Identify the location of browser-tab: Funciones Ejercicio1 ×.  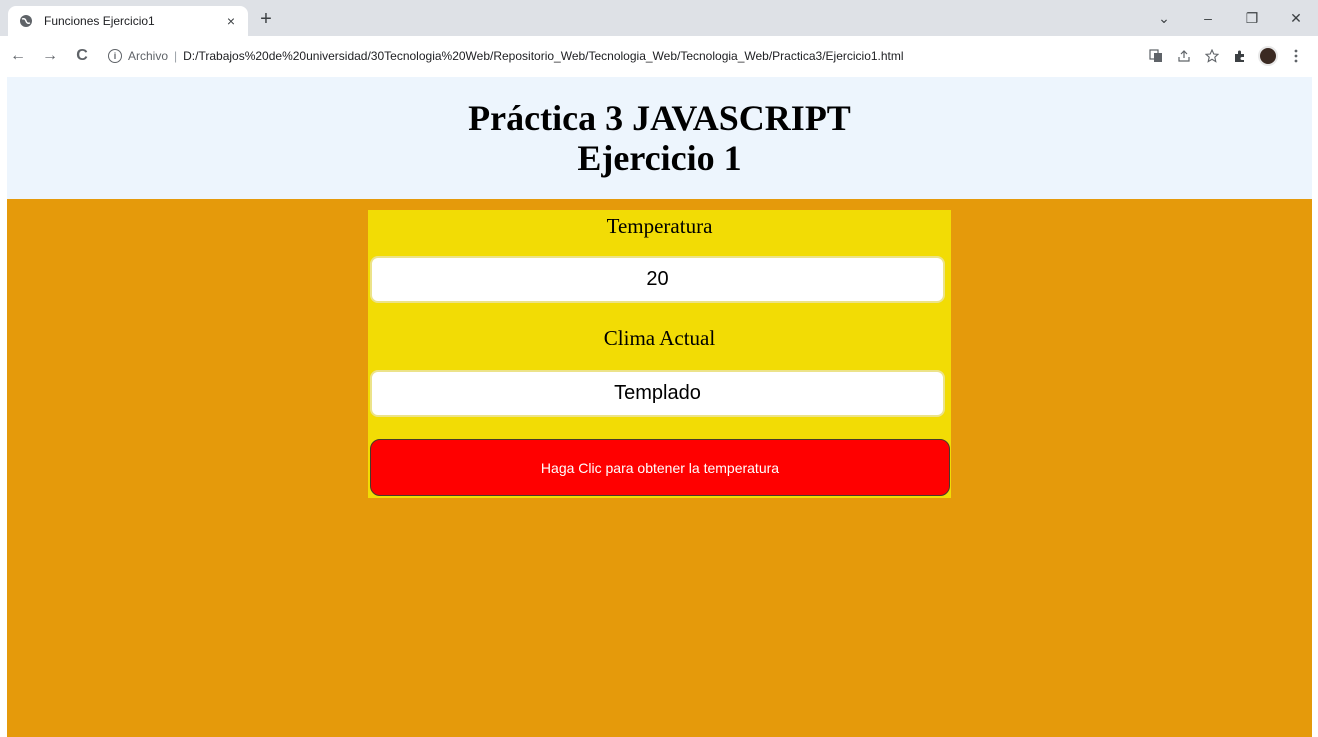
(128, 21).